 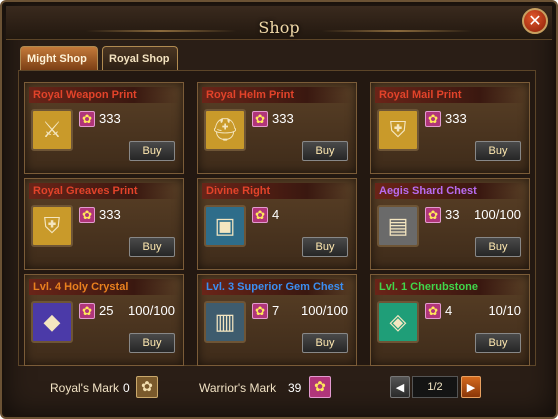 I want to click on item-name: Lvl. 4 Holy Crystal, so click(x=104, y=287).